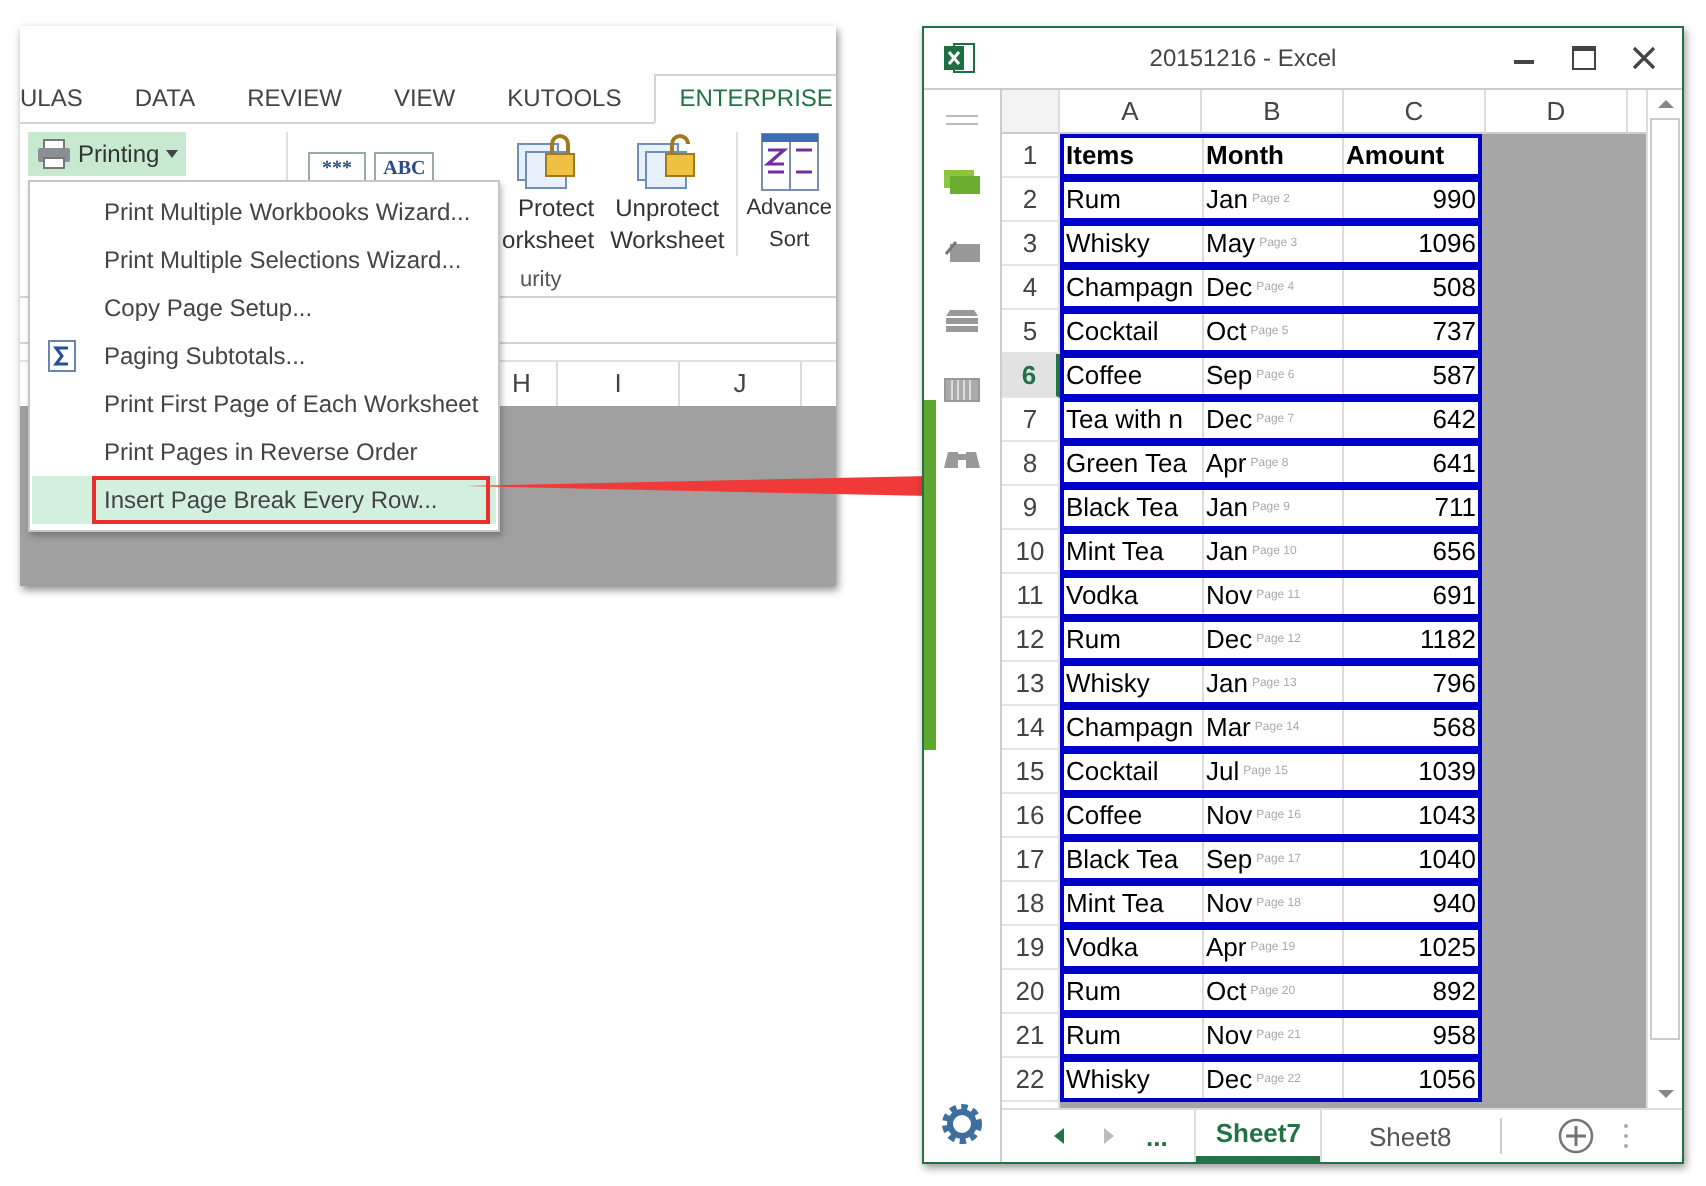 The height and width of the screenshot is (1186, 1706). I want to click on table-cell: Mar, so click(1228, 728).